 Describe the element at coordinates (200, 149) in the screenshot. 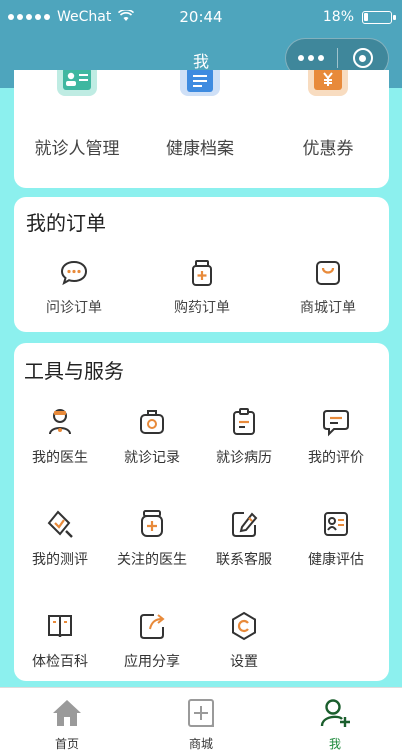

I see `service-label: 健康档案` at that location.